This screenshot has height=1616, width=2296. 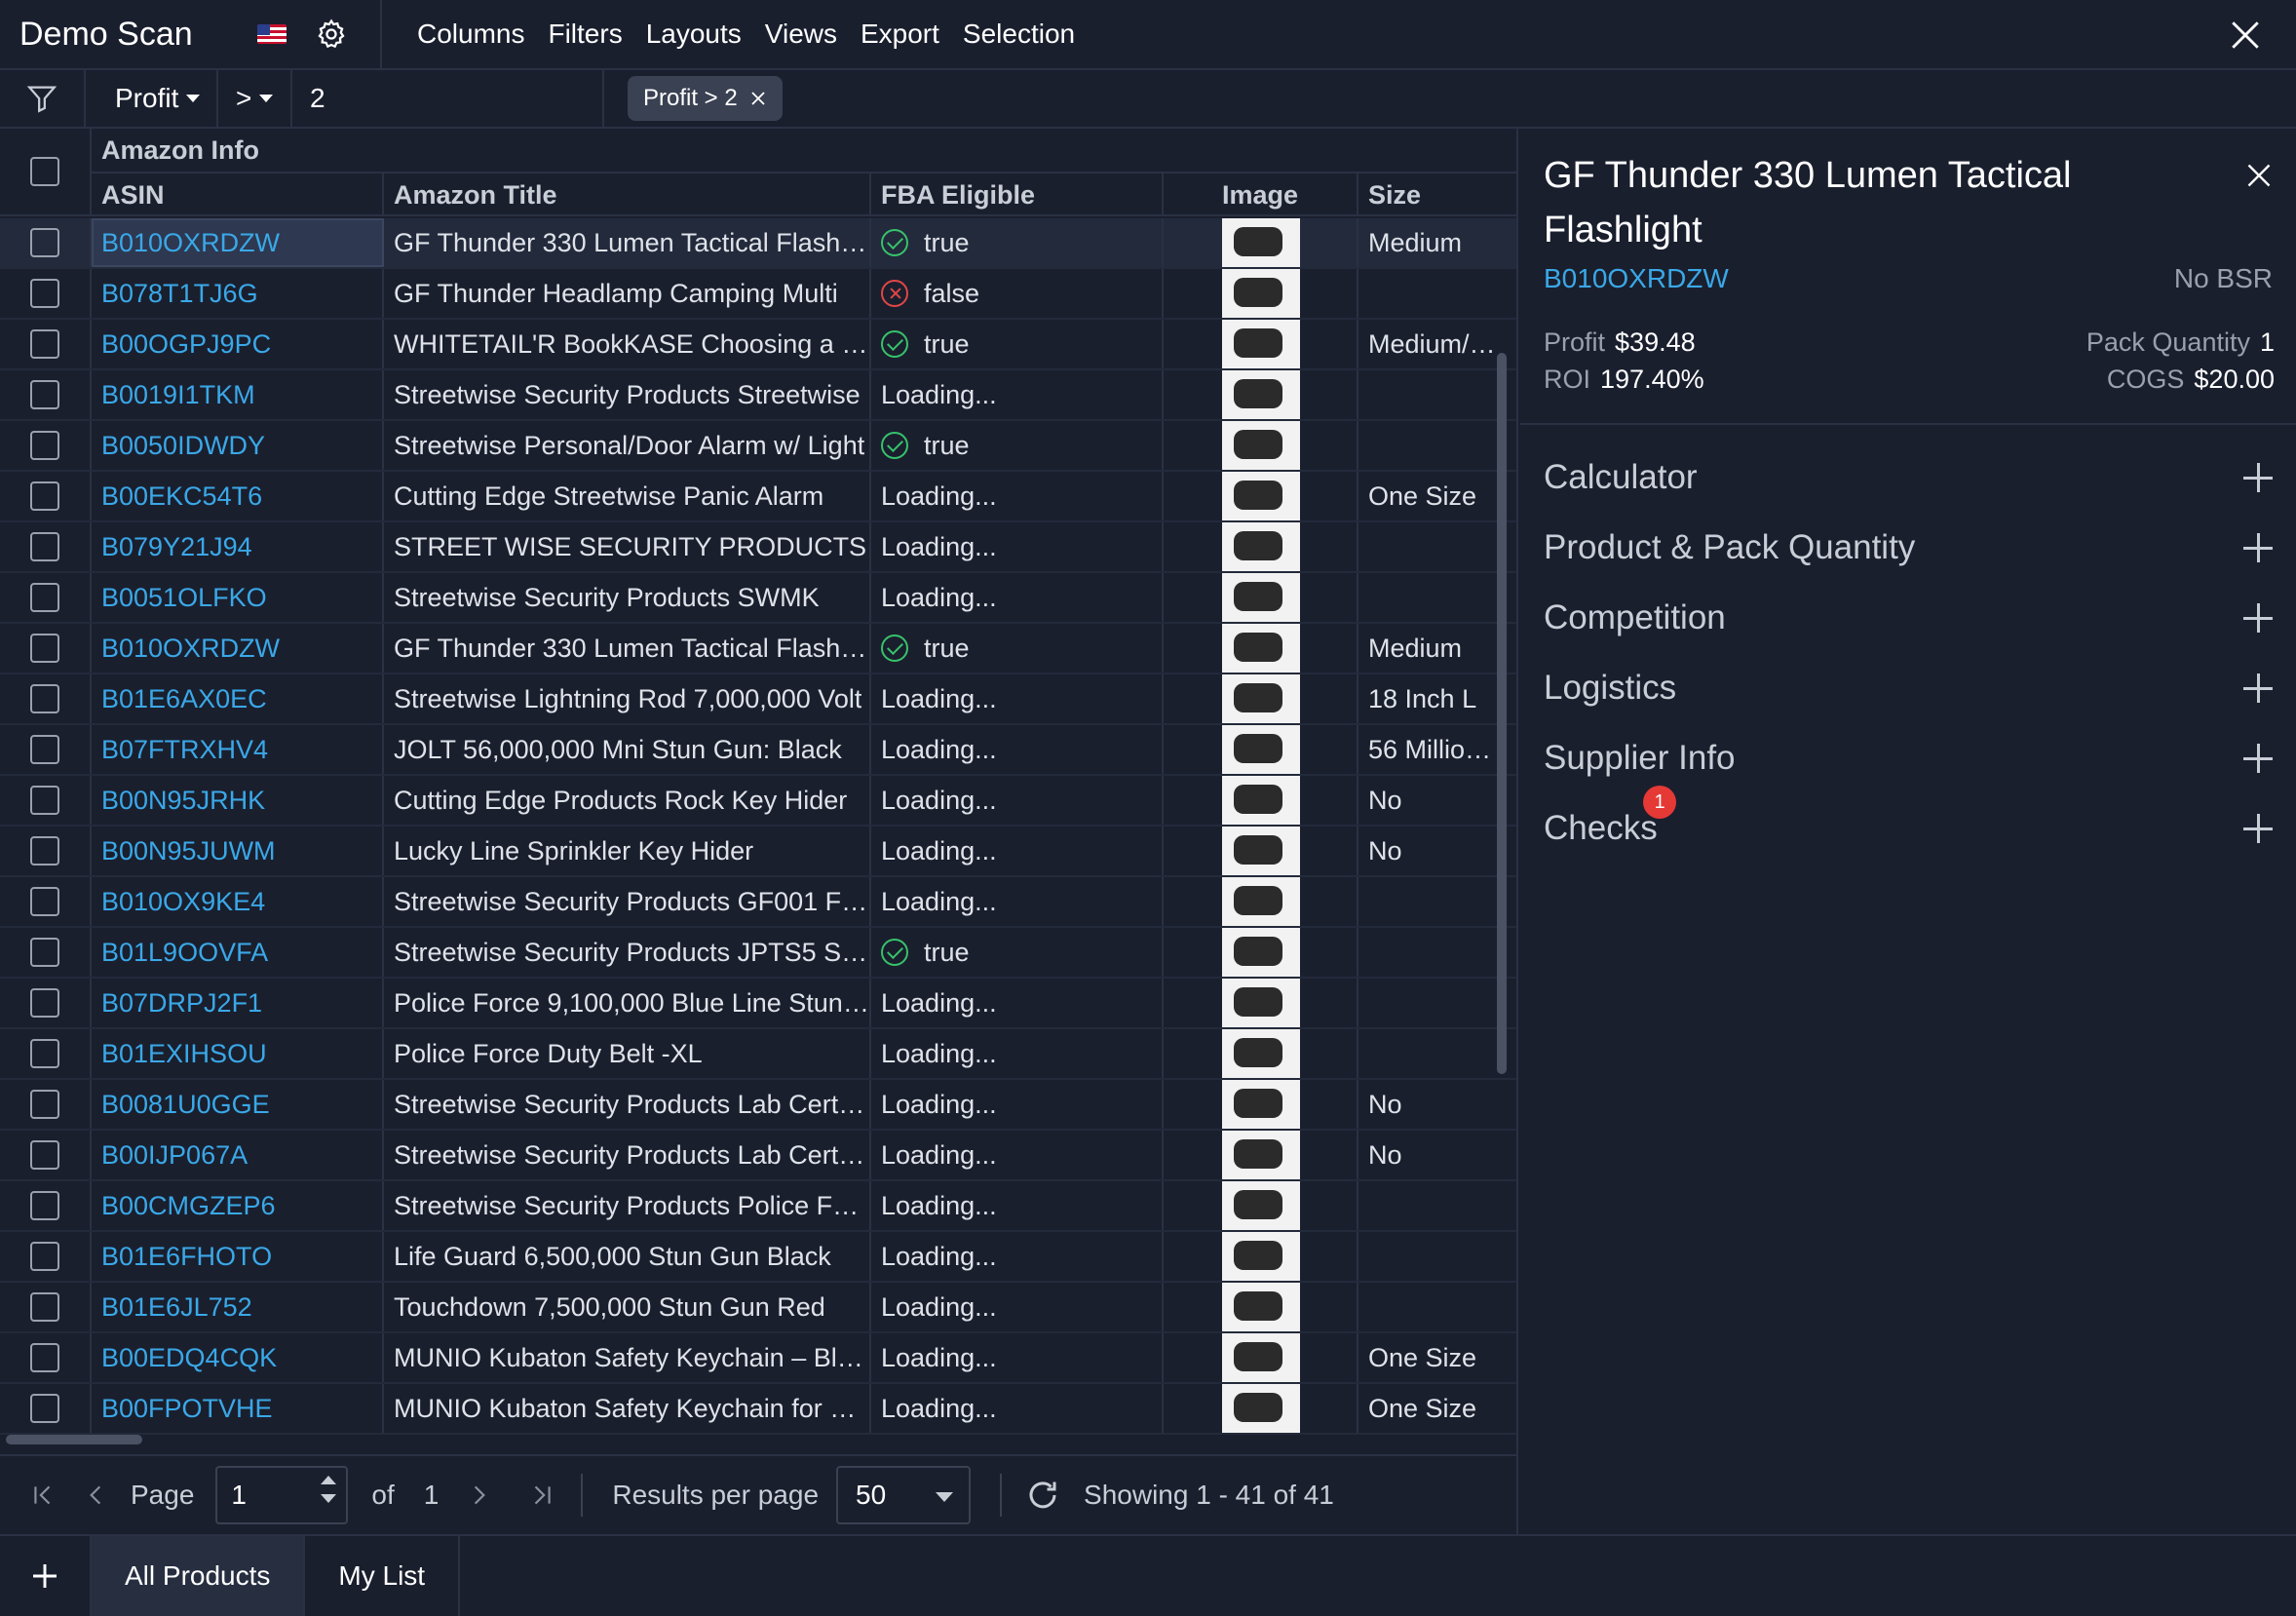 I want to click on asin-link: B07DRPJ2F1, so click(x=181, y=1003).